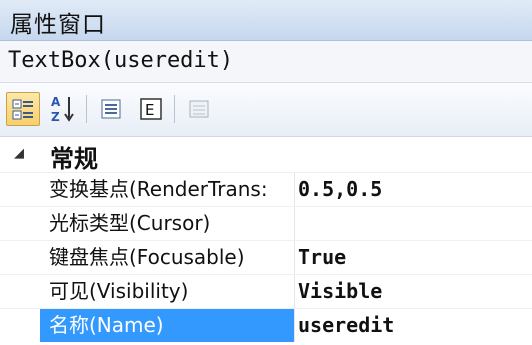 This screenshot has width=532, height=345. I want to click on categorized-button, so click(23, 109).